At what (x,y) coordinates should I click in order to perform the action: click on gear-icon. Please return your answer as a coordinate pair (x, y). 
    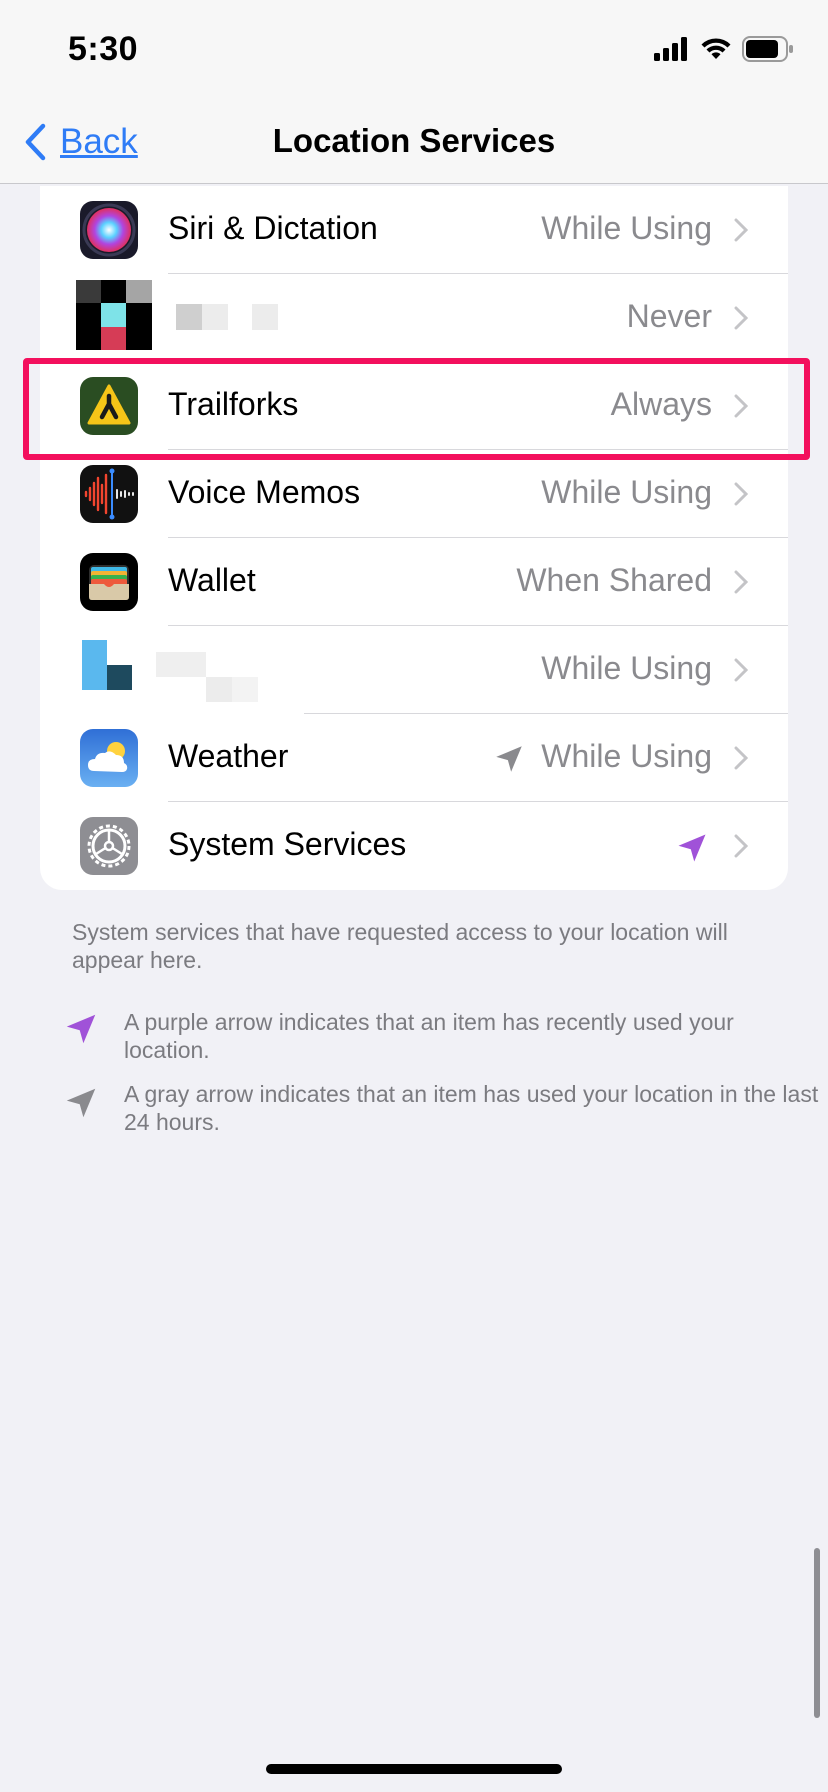
    Looking at the image, I should click on (109, 846).